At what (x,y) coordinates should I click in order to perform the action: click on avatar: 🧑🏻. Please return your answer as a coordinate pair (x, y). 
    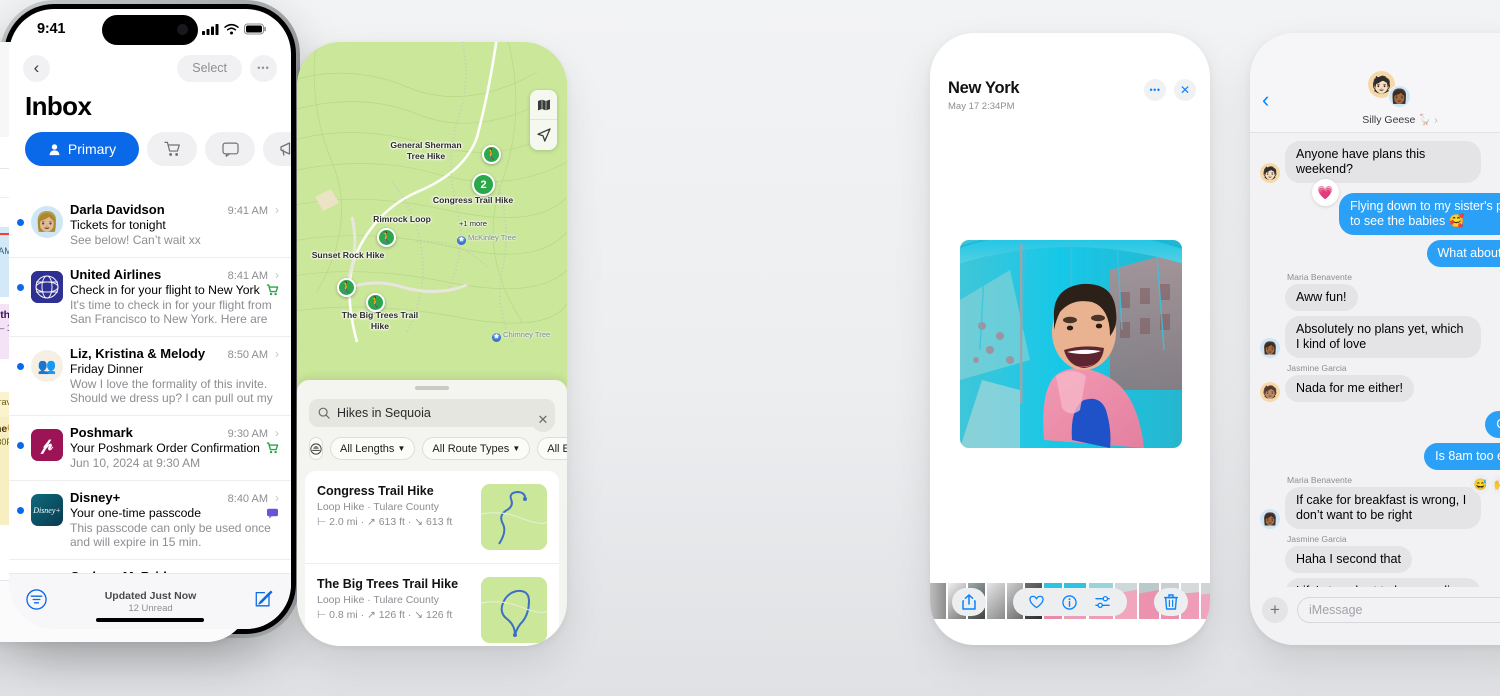
    Looking at the image, I should click on (1270, 173).